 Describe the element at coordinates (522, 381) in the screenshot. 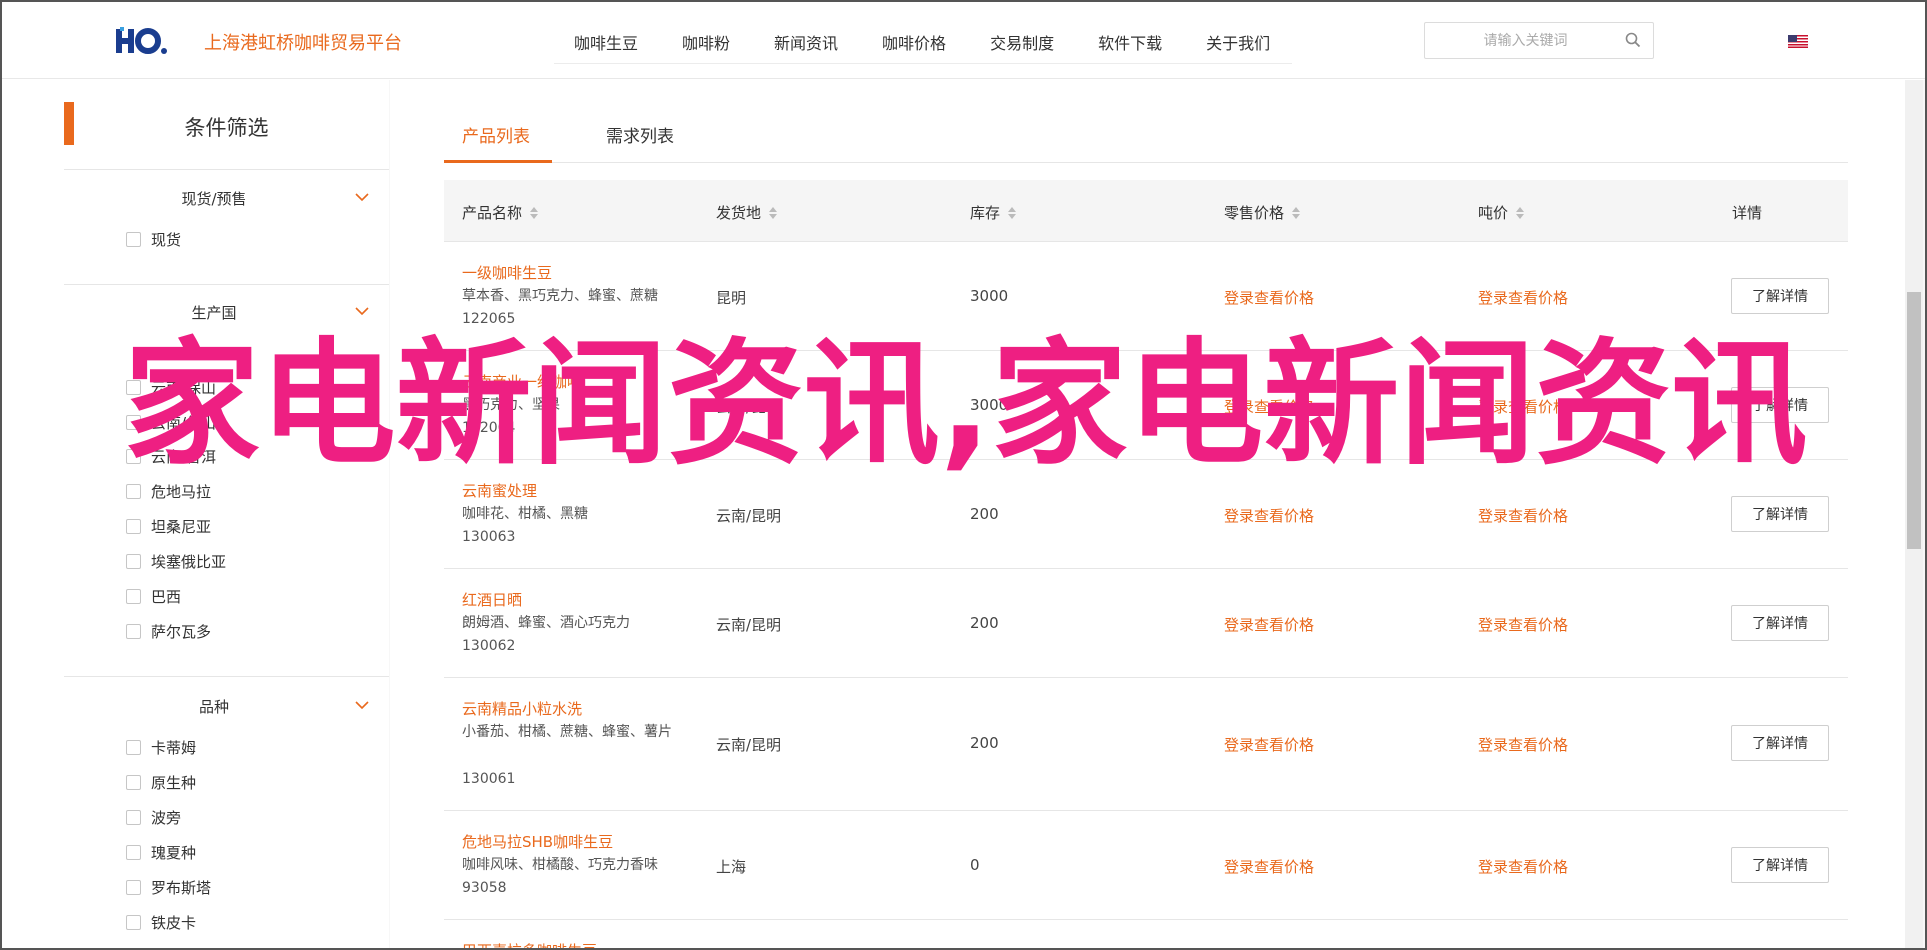

I see `product-name-link: 云南商业一级咖啡` at that location.